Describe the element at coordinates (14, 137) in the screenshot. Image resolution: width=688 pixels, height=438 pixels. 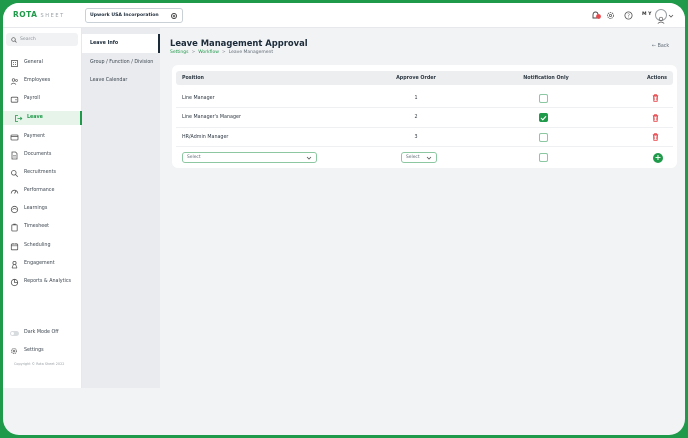
I see `card-icon` at that location.